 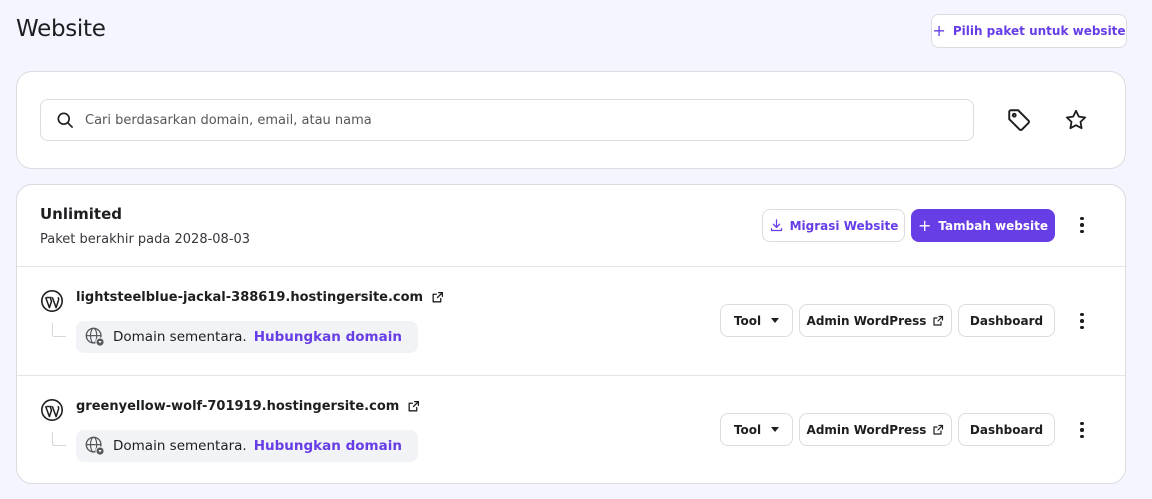 I want to click on search-icon, so click(x=65, y=120).